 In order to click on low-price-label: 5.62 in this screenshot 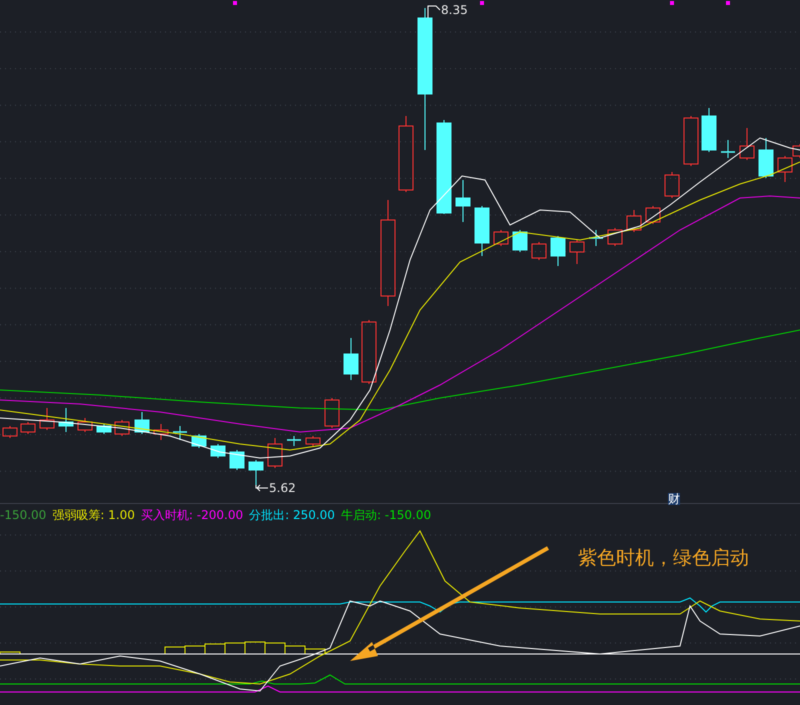, I will do `click(282, 488)`.